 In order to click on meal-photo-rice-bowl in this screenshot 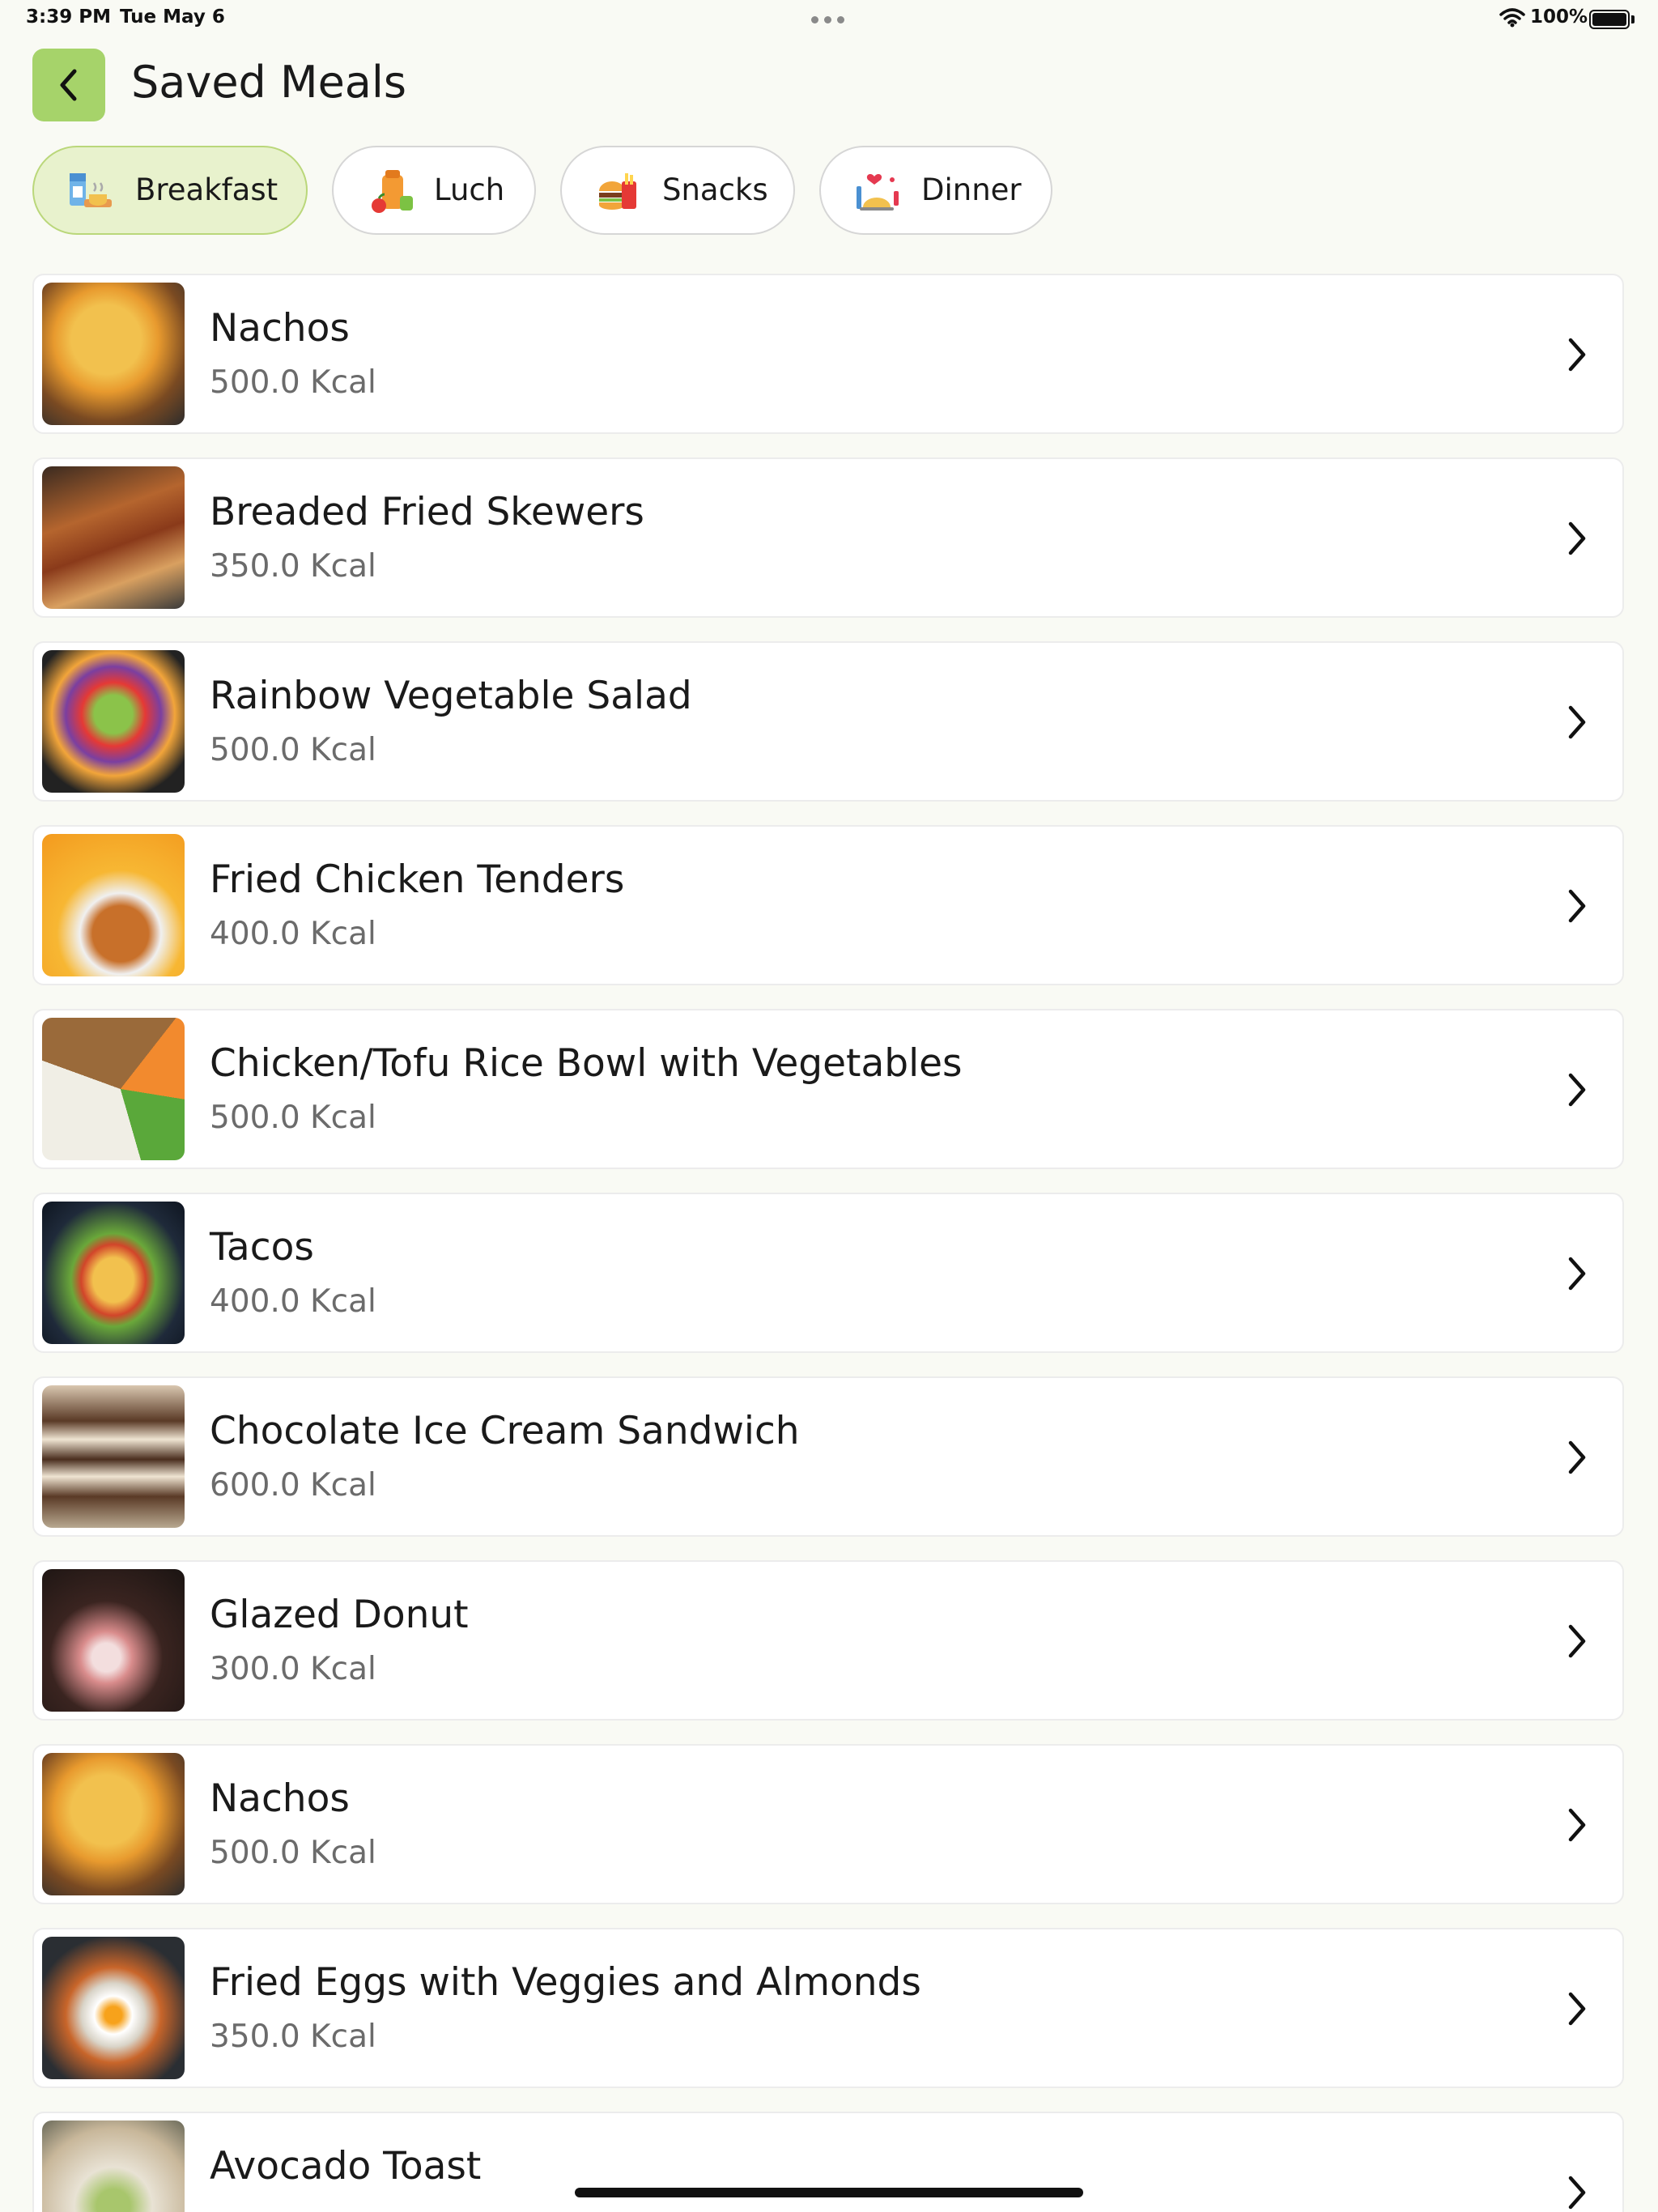, I will do `click(113, 1089)`.